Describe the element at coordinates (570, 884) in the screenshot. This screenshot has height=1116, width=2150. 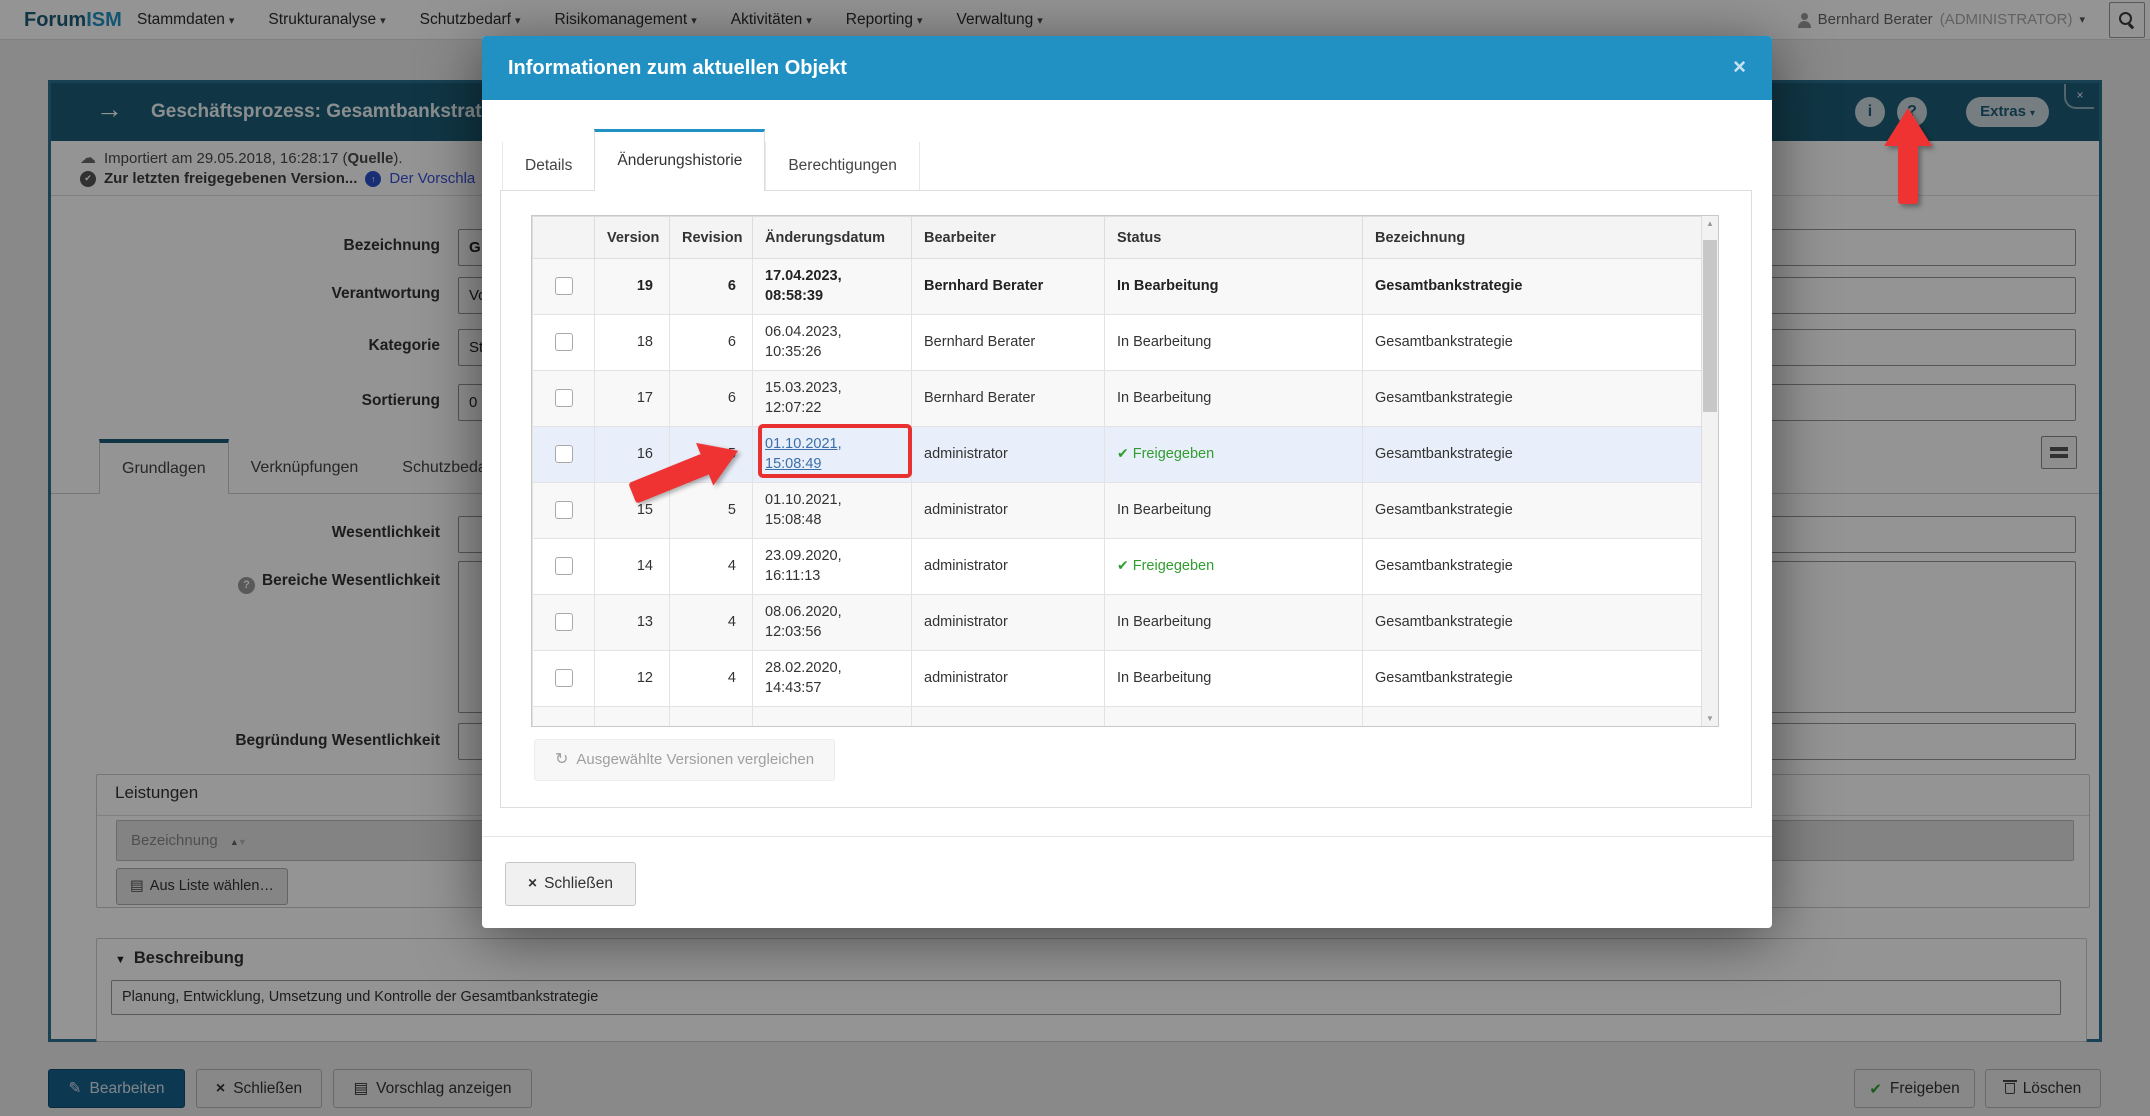
I see `modal-schliessen-button: × Schließen` at that location.